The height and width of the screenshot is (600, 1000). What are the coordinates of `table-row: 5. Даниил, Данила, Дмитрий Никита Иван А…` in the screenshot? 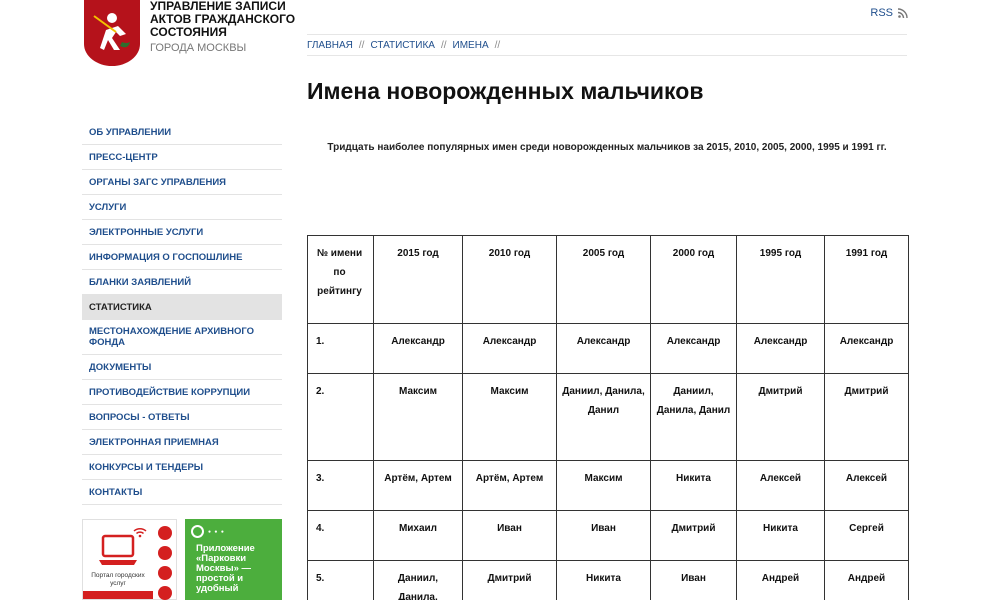 It's located at (608, 580).